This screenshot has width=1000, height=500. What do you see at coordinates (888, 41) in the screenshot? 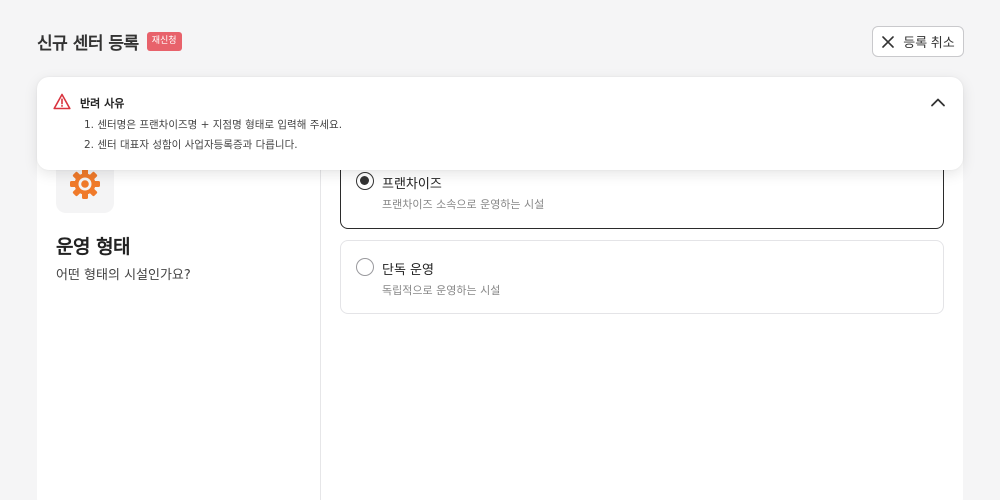
I see `close-icon` at bounding box center [888, 41].